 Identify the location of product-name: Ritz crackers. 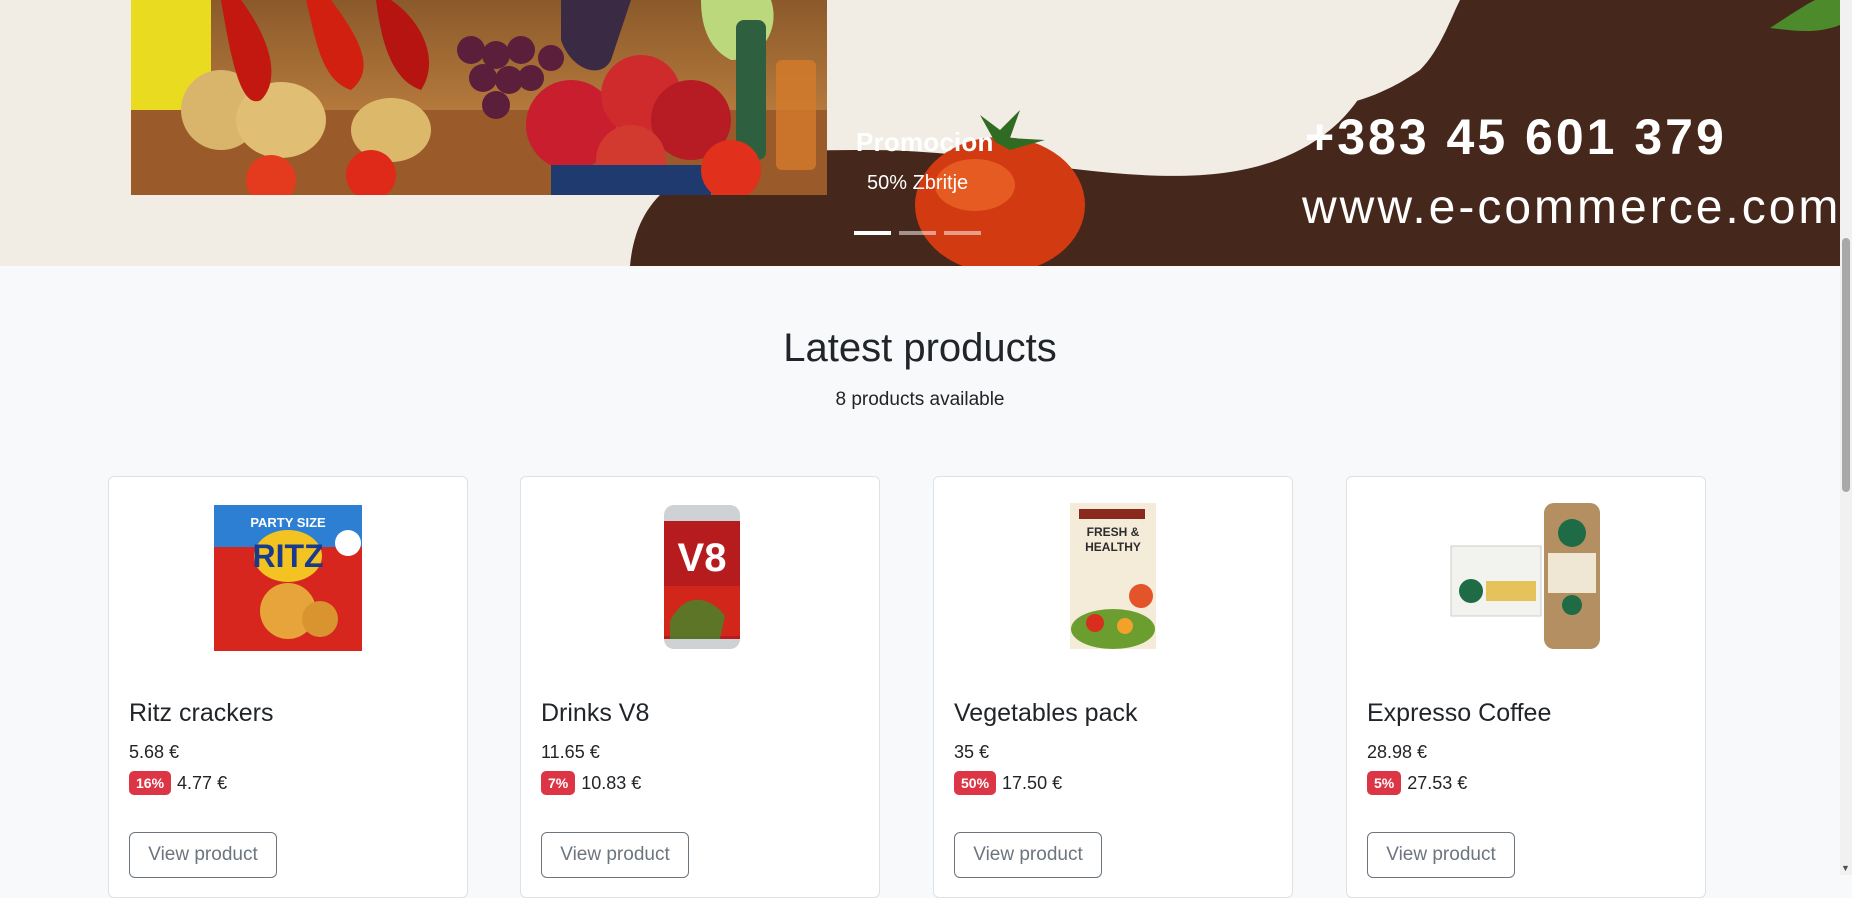
(201, 713).